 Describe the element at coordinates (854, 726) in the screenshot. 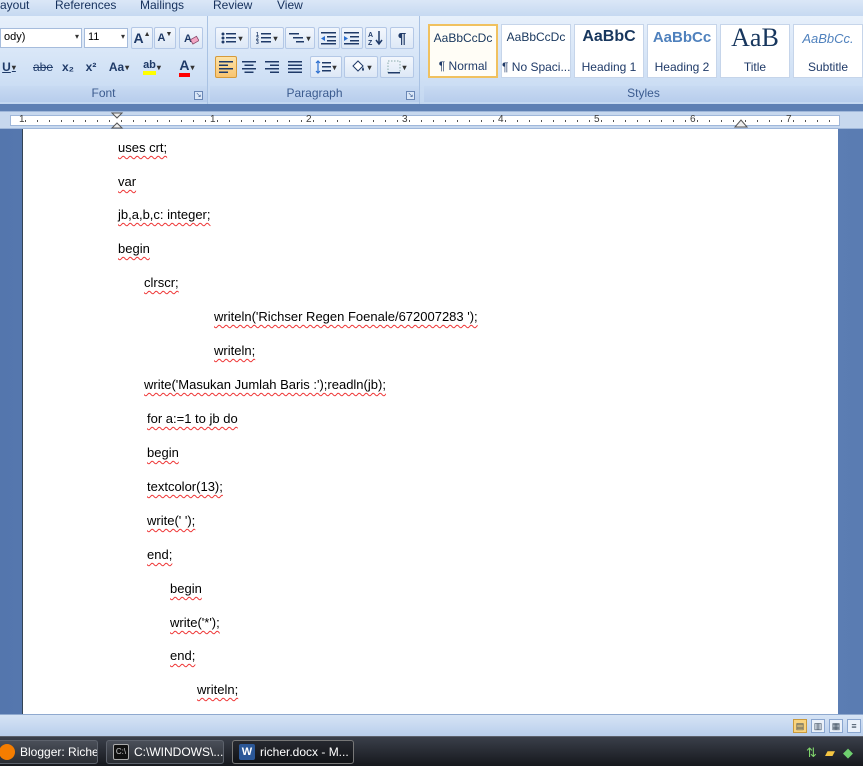

I see `outline-view-icon: ≡` at that location.